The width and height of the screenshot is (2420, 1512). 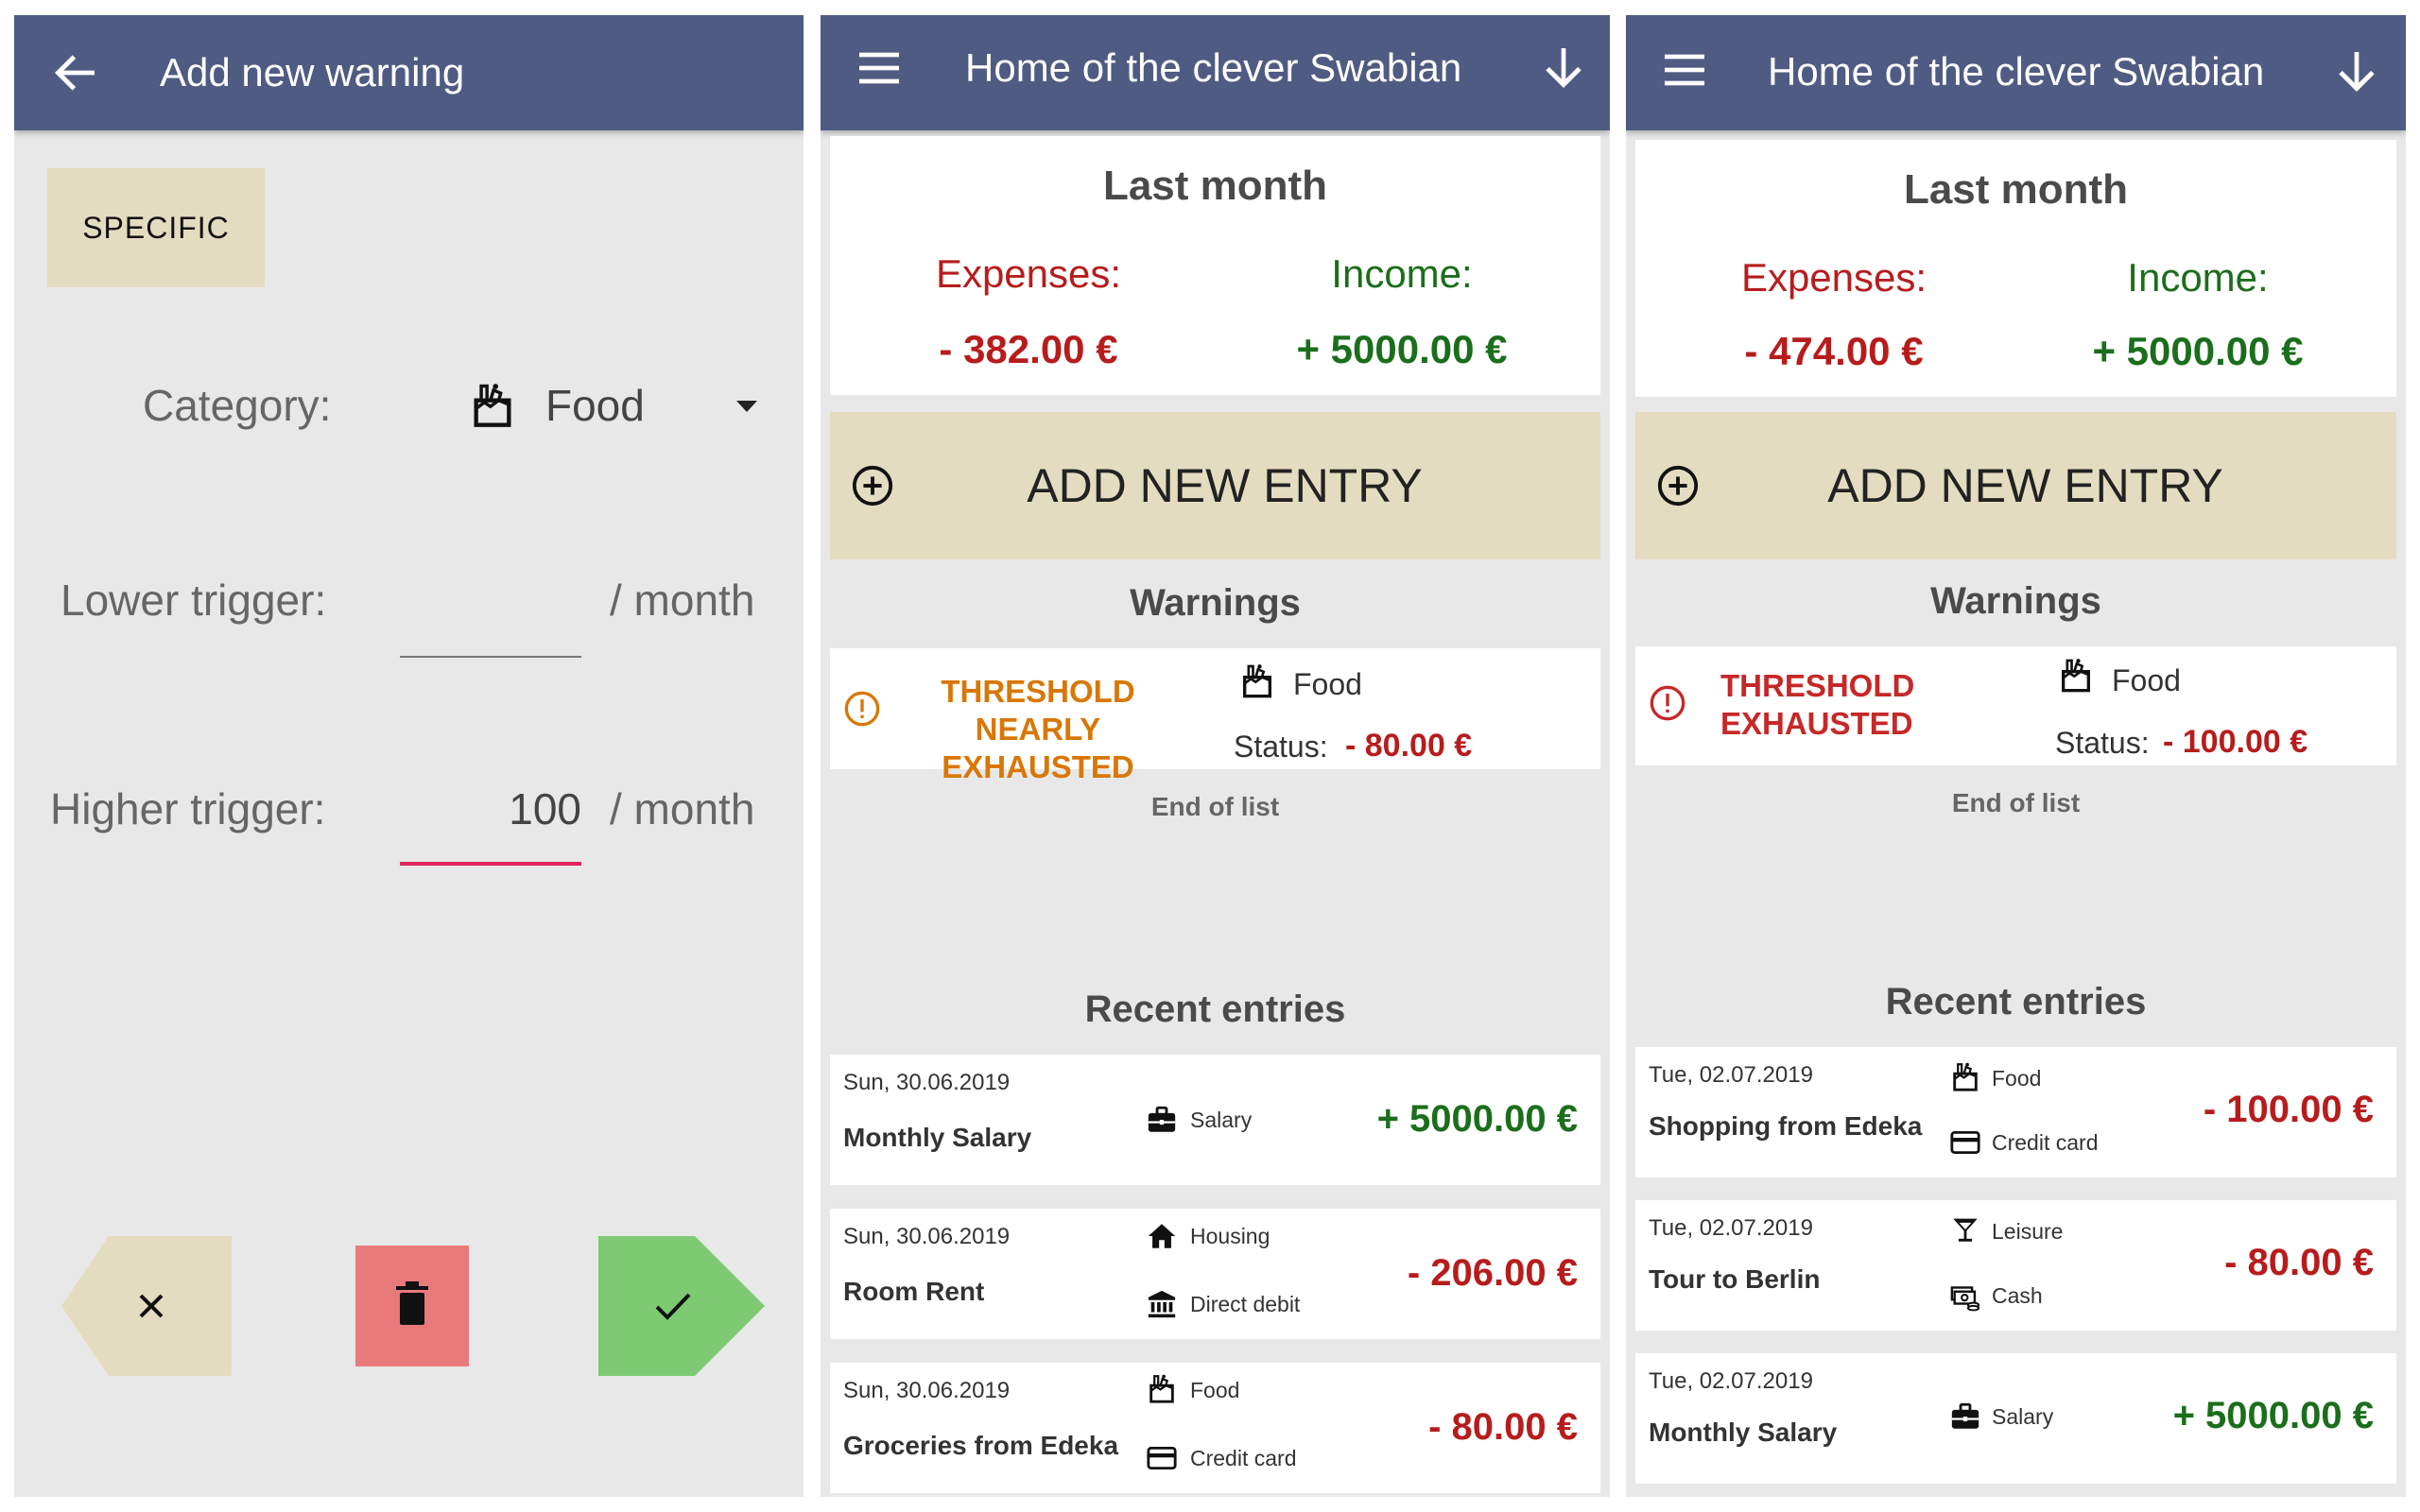 What do you see at coordinates (1965, 1229) in the screenshot?
I see `cocktail-icon` at bounding box center [1965, 1229].